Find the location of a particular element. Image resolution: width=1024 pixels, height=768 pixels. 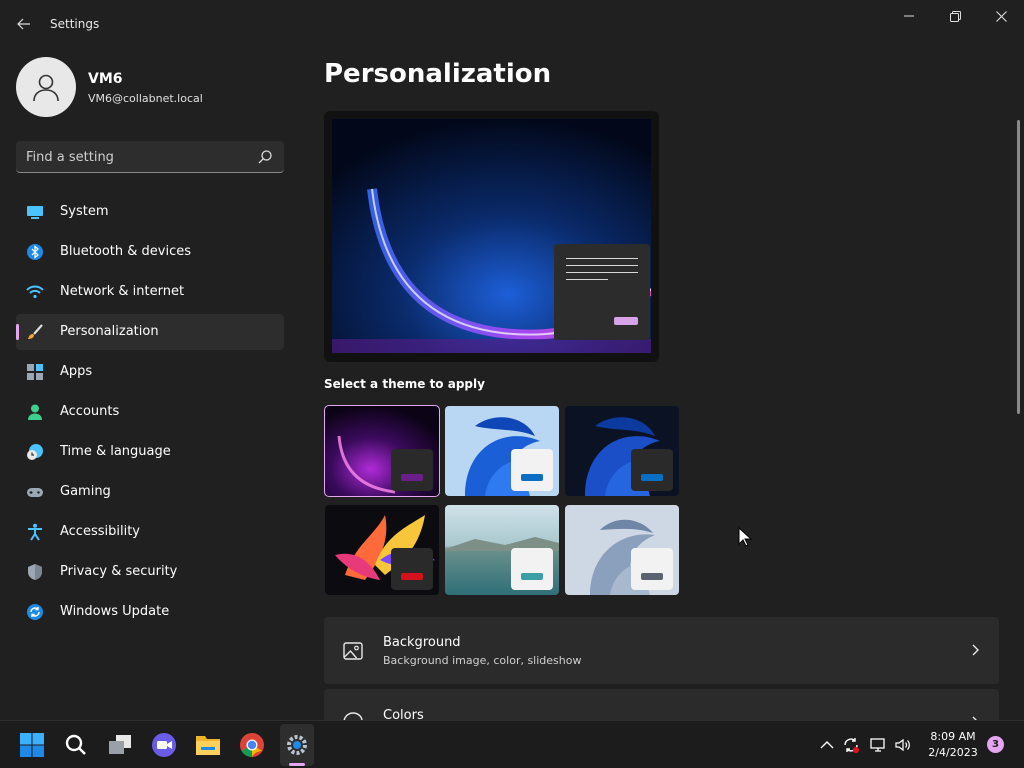

file-explorer-button is located at coordinates (208, 745).